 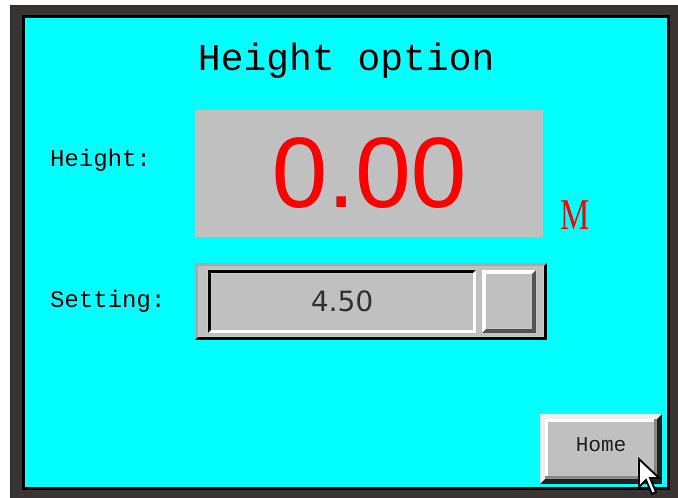 What do you see at coordinates (100, 161) in the screenshot?
I see `height-label: Height:` at bounding box center [100, 161].